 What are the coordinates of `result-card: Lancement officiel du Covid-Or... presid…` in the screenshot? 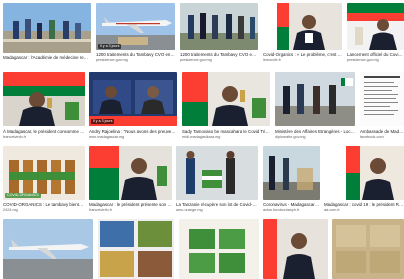 It's located at (375, 36).